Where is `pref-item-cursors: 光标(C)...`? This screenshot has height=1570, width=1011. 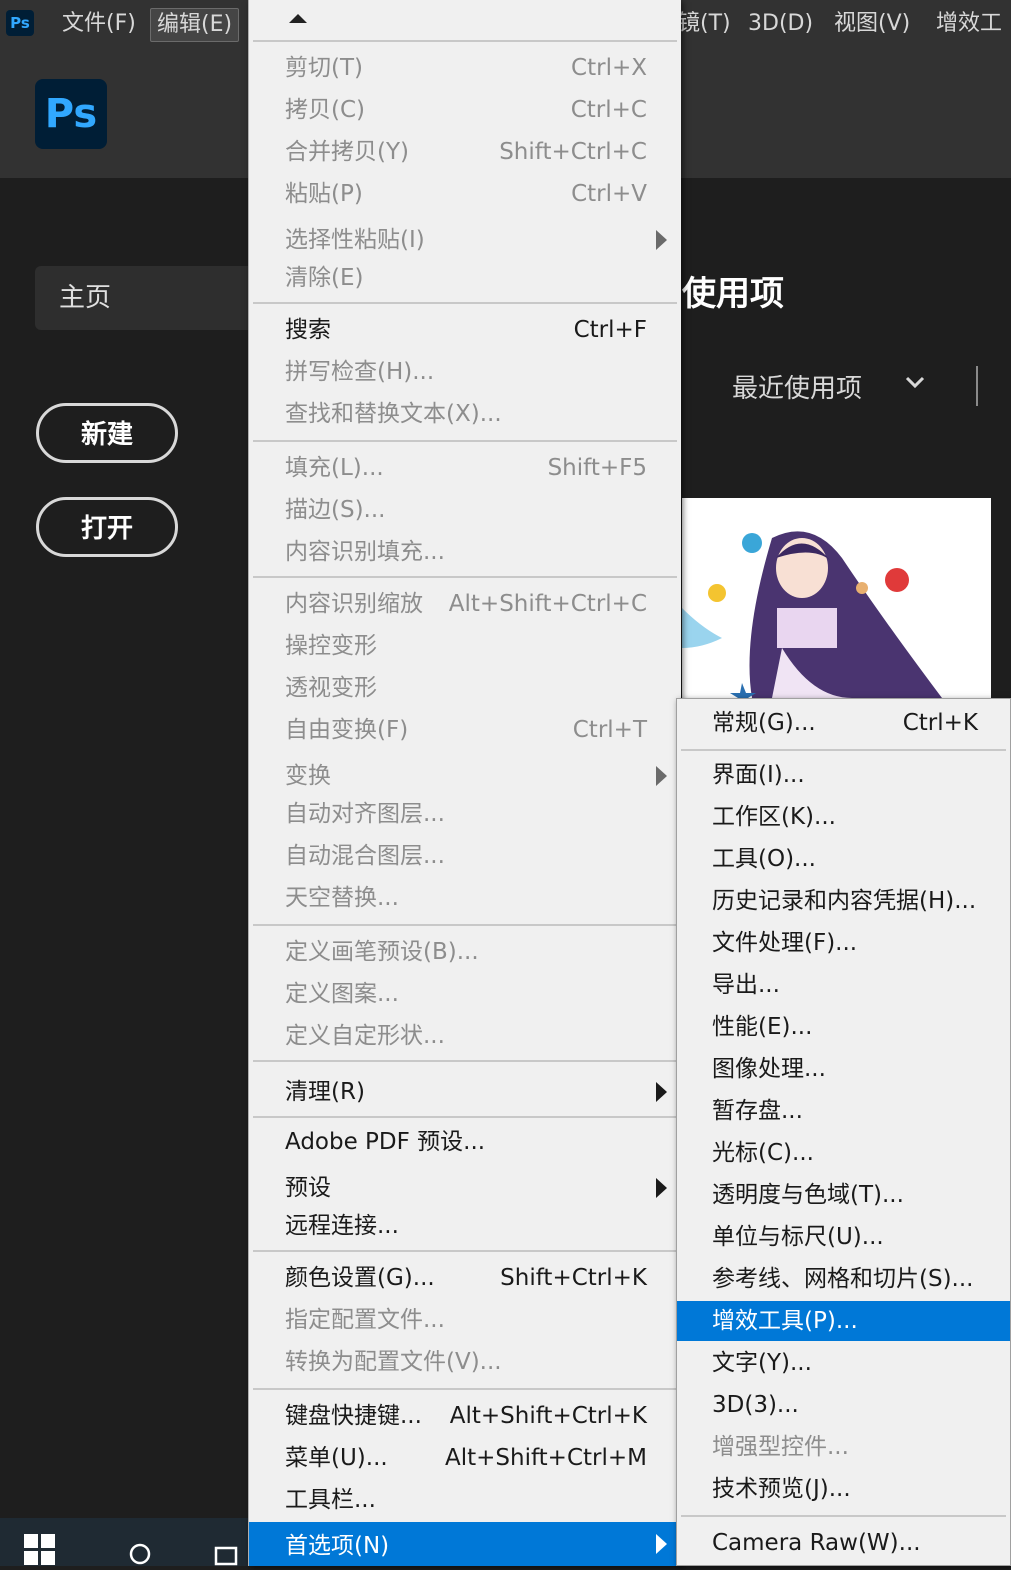
pref-item-cursors: 光标(C)... is located at coordinates (843, 1153).